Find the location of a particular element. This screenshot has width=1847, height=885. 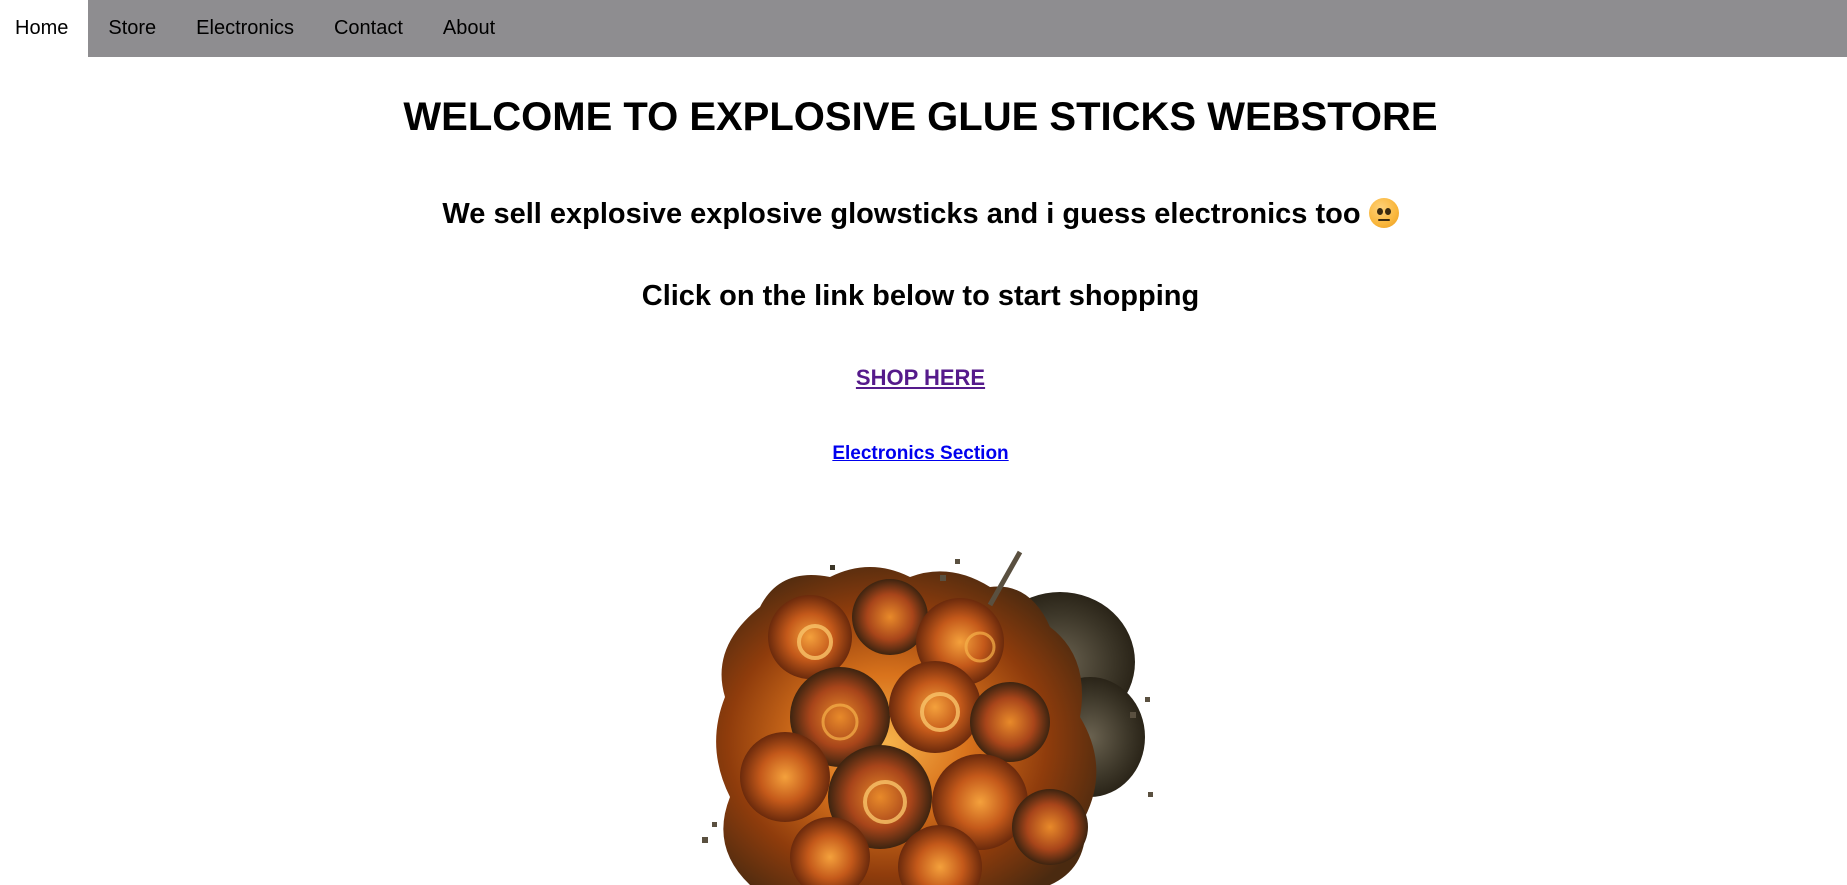

shop-link-container: SHOP HERE is located at coordinates (920, 378).